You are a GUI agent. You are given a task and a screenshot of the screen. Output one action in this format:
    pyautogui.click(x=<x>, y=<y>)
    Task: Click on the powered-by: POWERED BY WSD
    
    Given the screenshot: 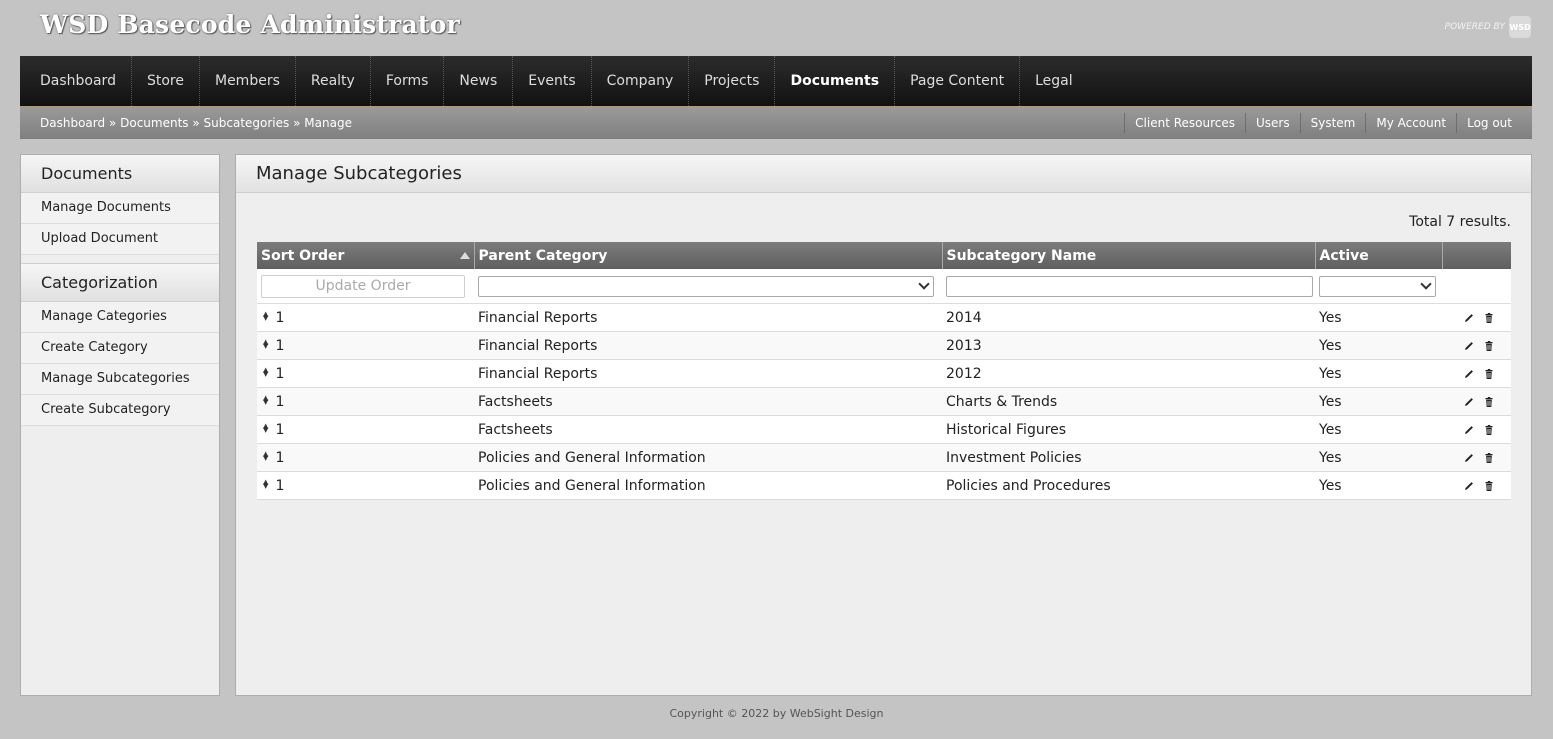 What is the action you would take?
    pyautogui.click(x=1488, y=27)
    